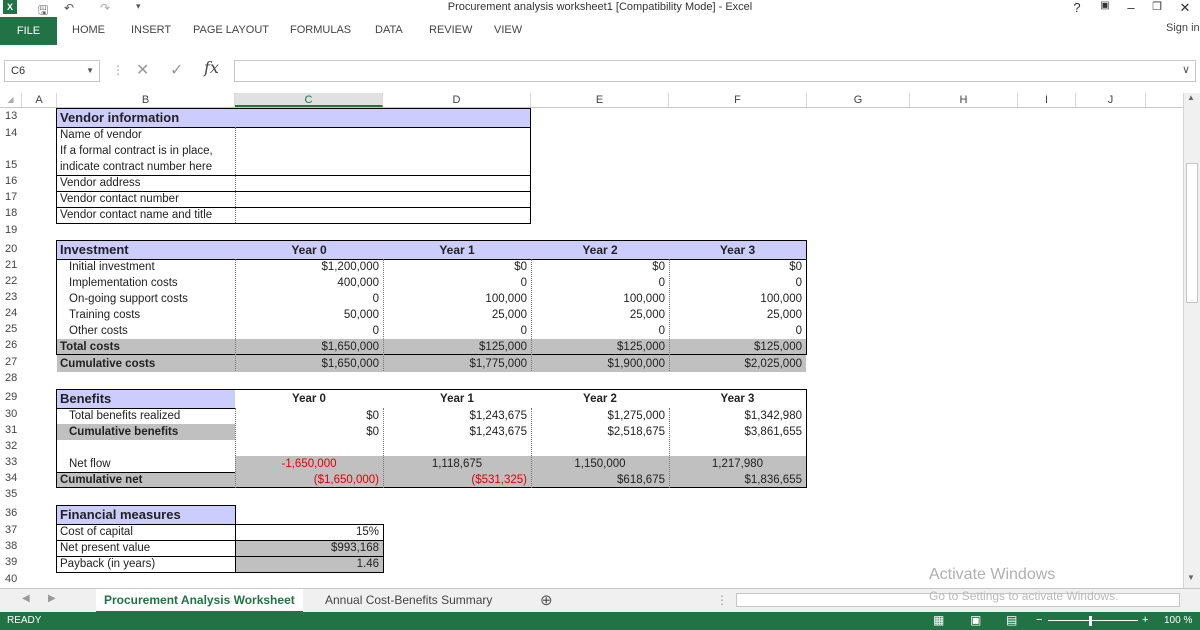 This screenshot has height=630, width=1200. What do you see at coordinates (1090, 621) in the screenshot?
I see `zoom-slider-thumb` at bounding box center [1090, 621].